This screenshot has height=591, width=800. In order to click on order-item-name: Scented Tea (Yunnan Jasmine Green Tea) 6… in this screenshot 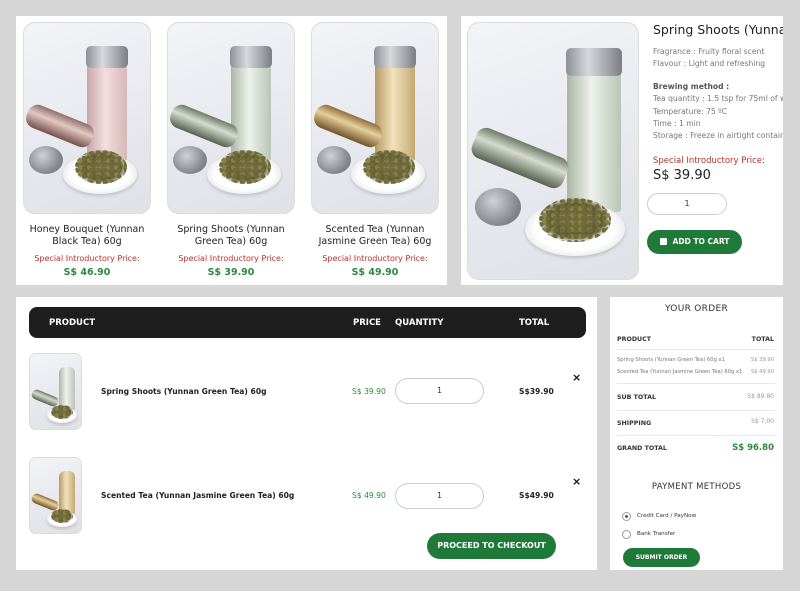, I will do `click(680, 372)`.